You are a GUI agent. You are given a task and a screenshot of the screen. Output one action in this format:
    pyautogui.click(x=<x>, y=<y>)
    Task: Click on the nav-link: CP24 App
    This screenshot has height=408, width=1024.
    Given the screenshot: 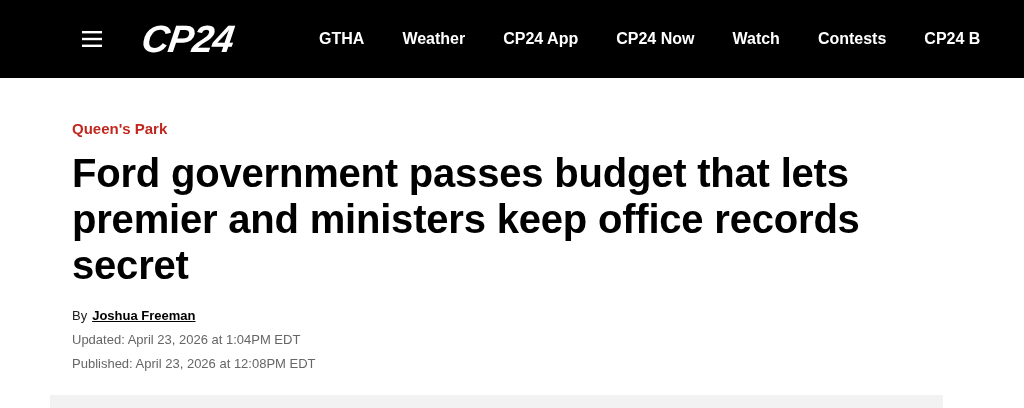 What is the action you would take?
    pyautogui.click(x=541, y=39)
    